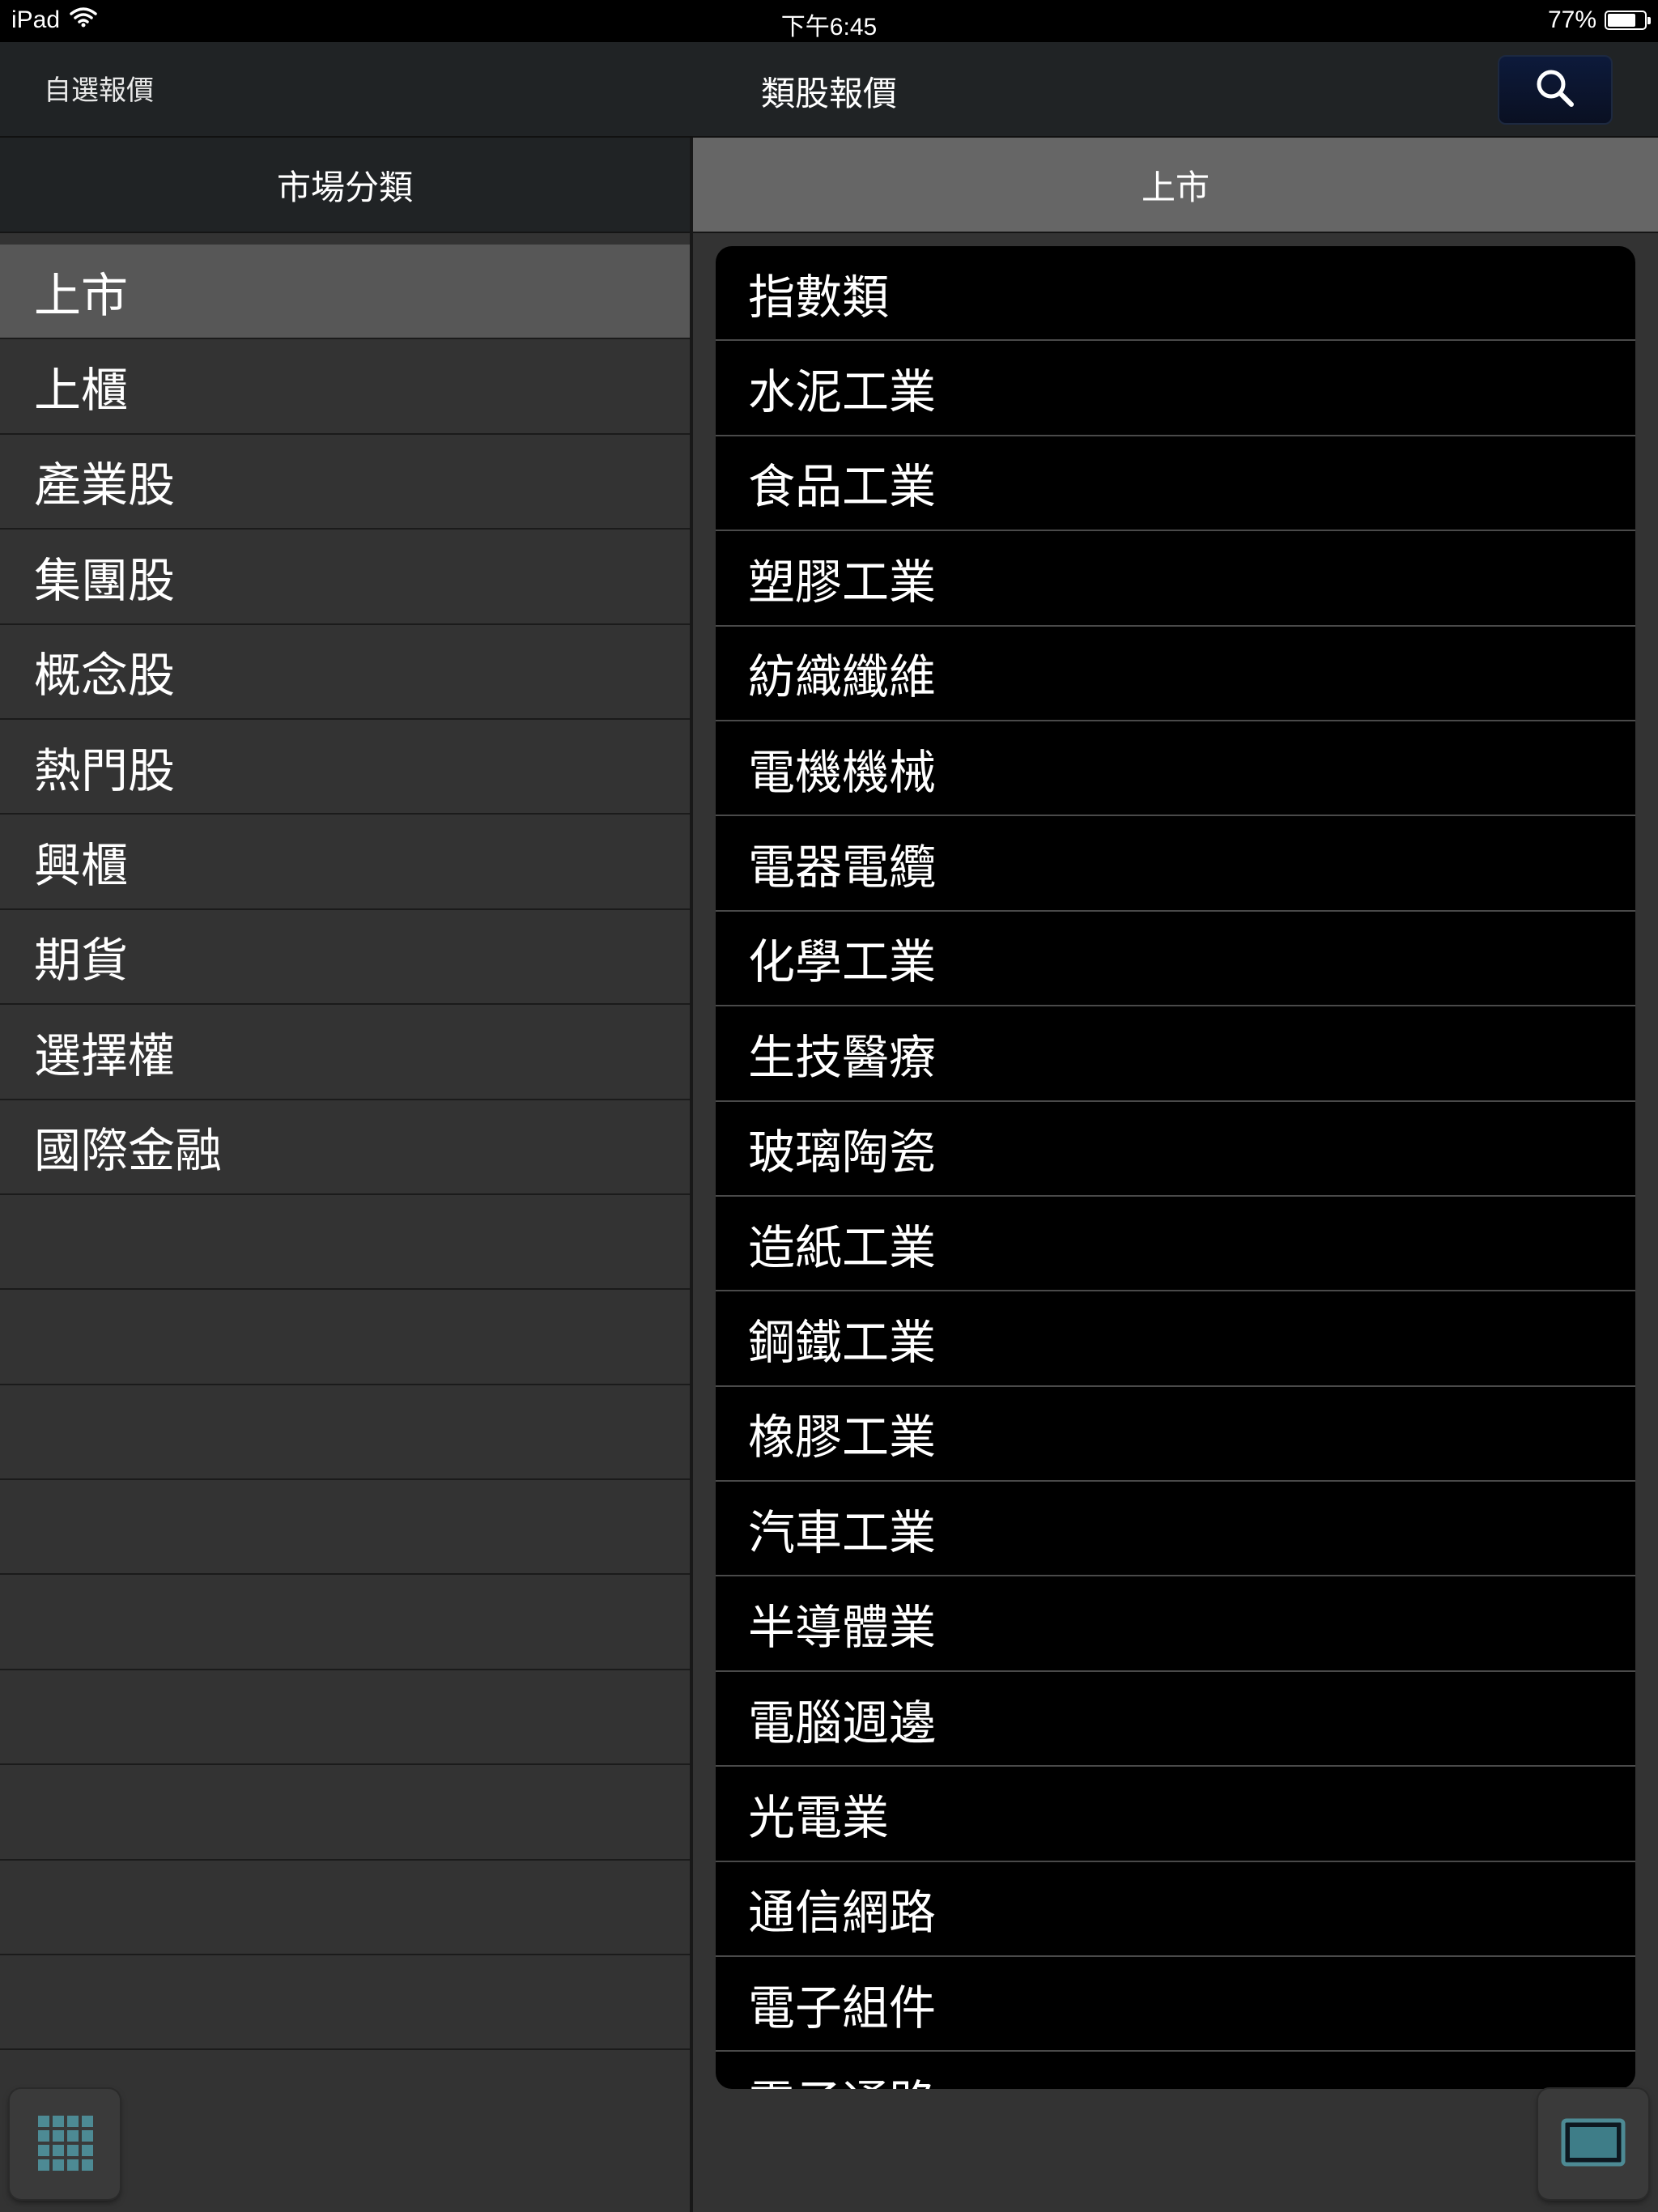  I want to click on sector-item: 生技醫療, so click(1175, 1054).